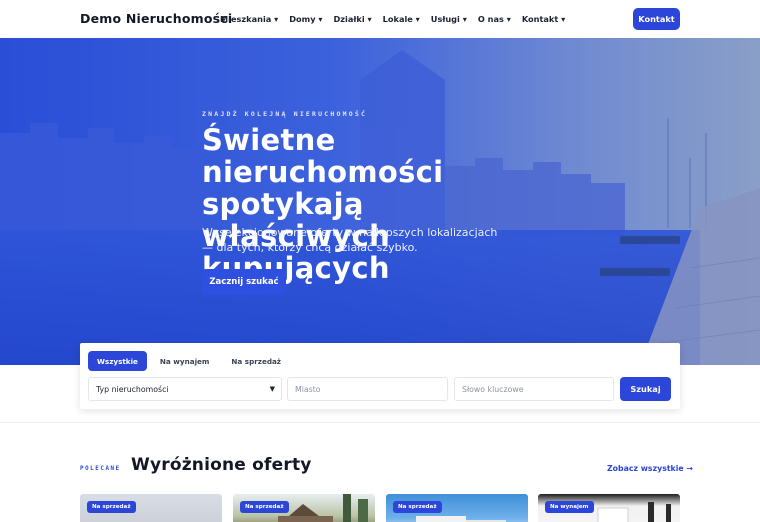 This screenshot has height=522, width=760. What do you see at coordinates (543, 19) in the screenshot?
I see `nav-item-kontakt: Kontakt ▾` at bounding box center [543, 19].